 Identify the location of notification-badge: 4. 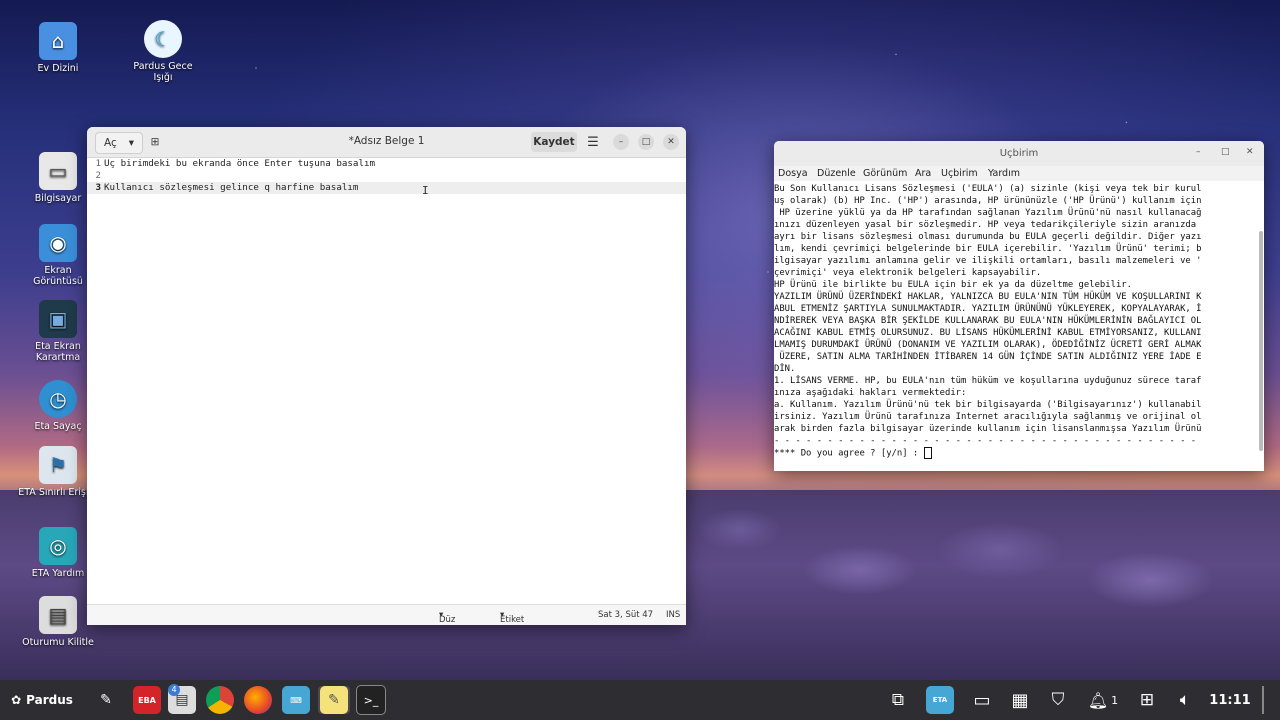
(174, 690).